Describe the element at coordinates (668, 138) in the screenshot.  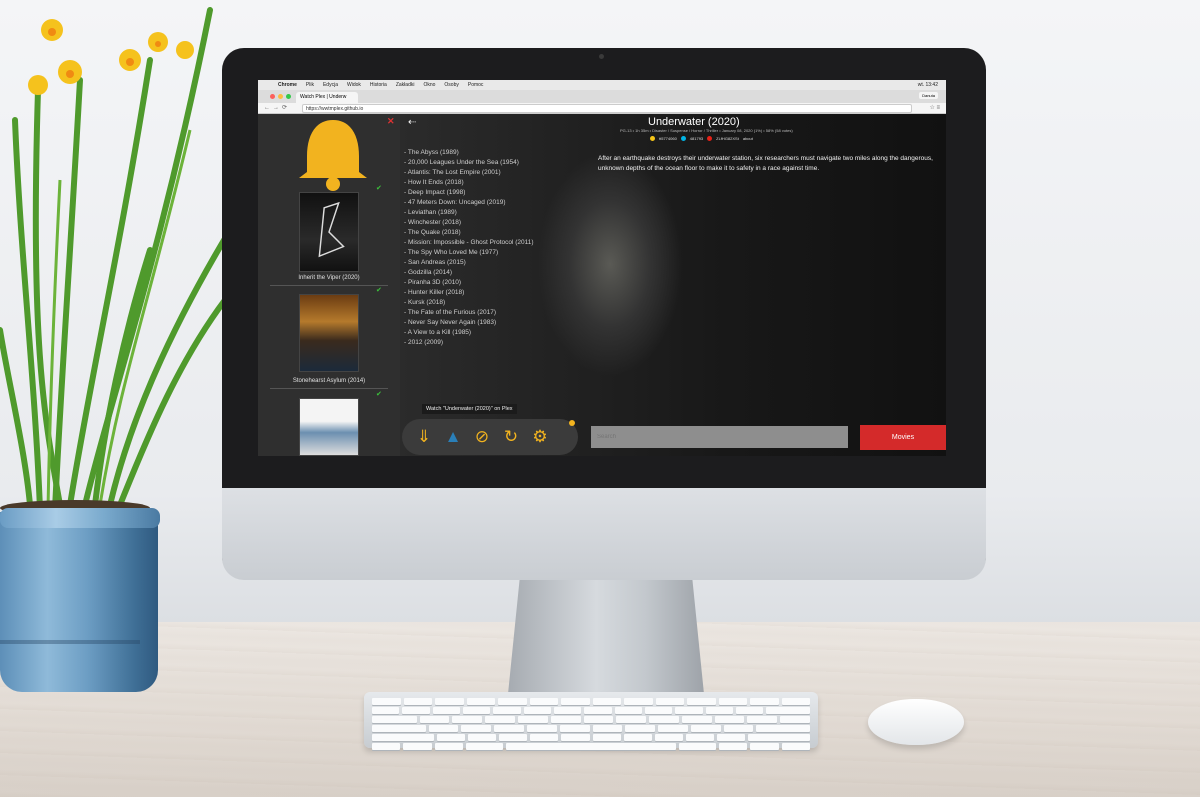
I see `imdb-id: tt5774060` at that location.